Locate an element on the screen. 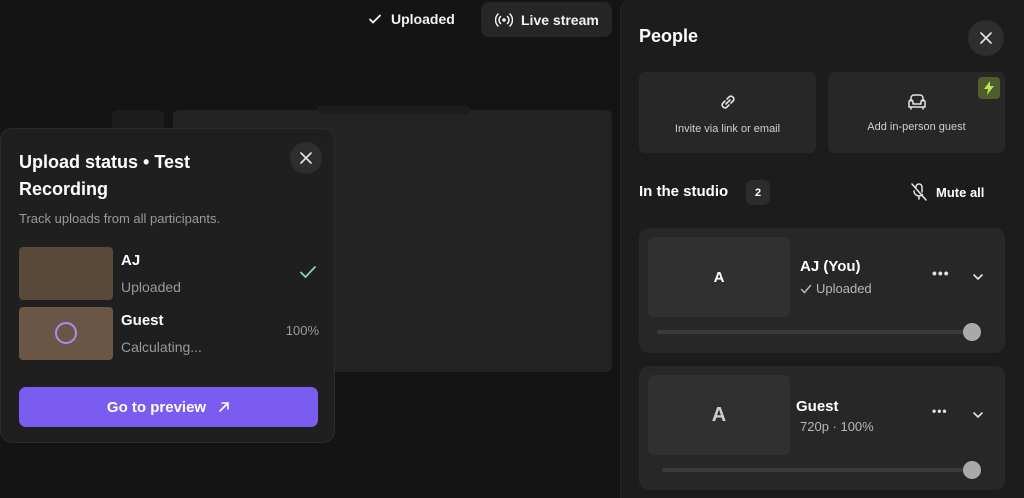 The height and width of the screenshot is (498, 1024). upload-row-name: AJ is located at coordinates (131, 260).